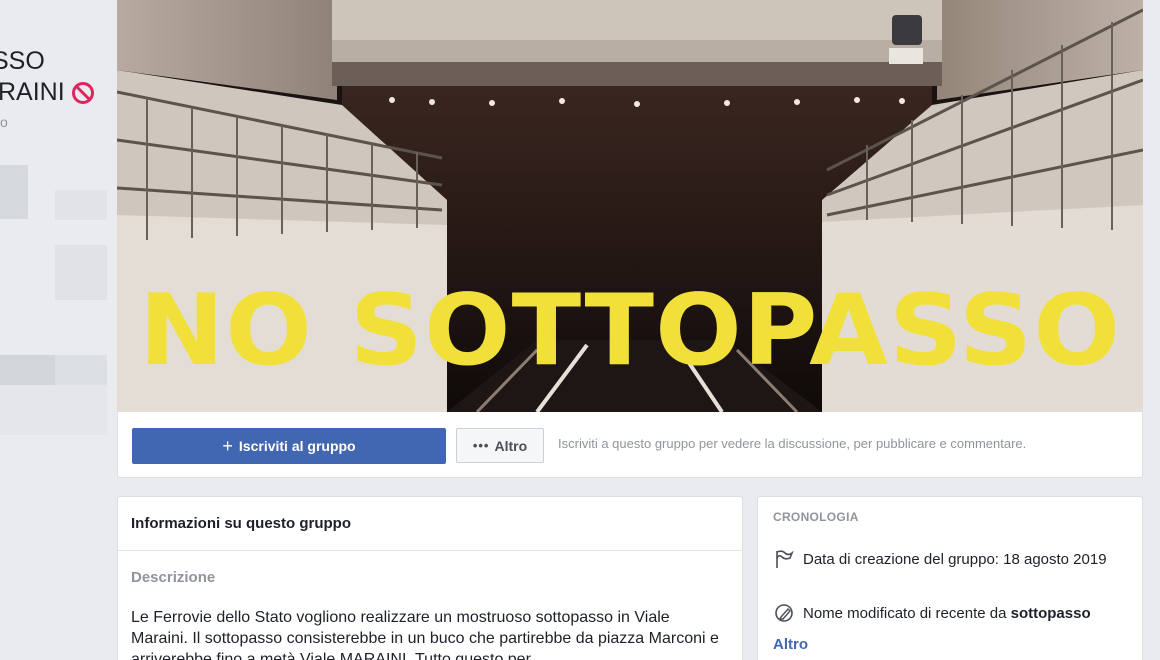 The height and width of the screenshot is (660, 1160). What do you see at coordinates (784, 613) in the screenshot?
I see `pencil-icon` at bounding box center [784, 613].